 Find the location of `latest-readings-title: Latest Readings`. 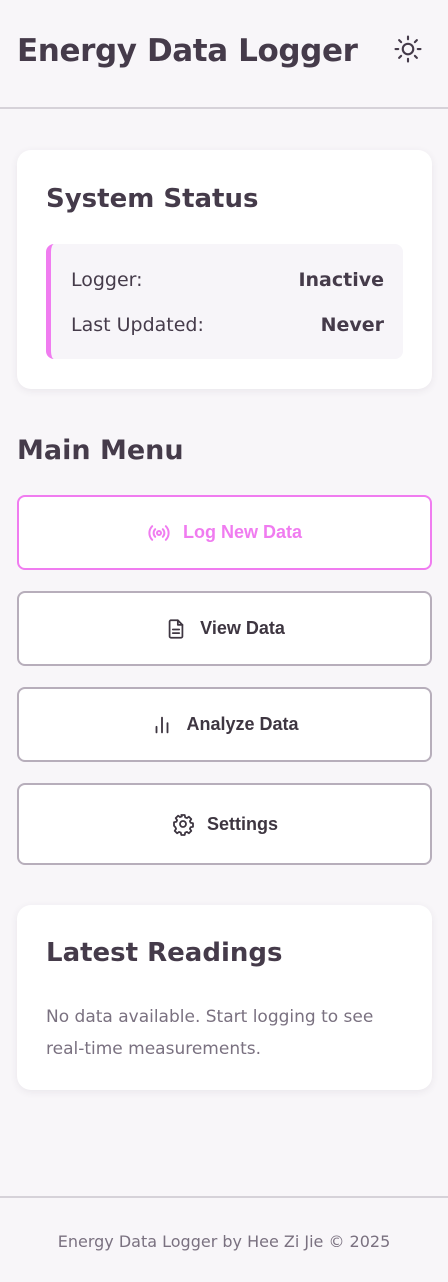

latest-readings-title: Latest Readings is located at coordinates (164, 953).